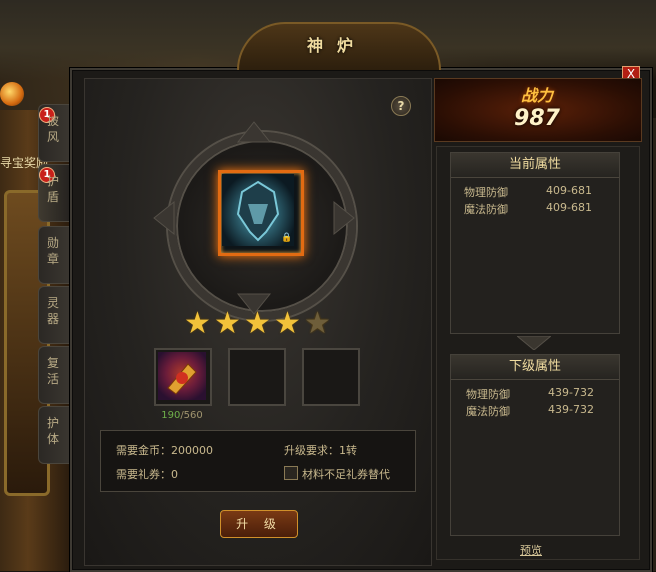 The height and width of the screenshot is (572, 656). What do you see at coordinates (53, 431) in the screenshot?
I see `tab-label: 护体` at bounding box center [53, 431].